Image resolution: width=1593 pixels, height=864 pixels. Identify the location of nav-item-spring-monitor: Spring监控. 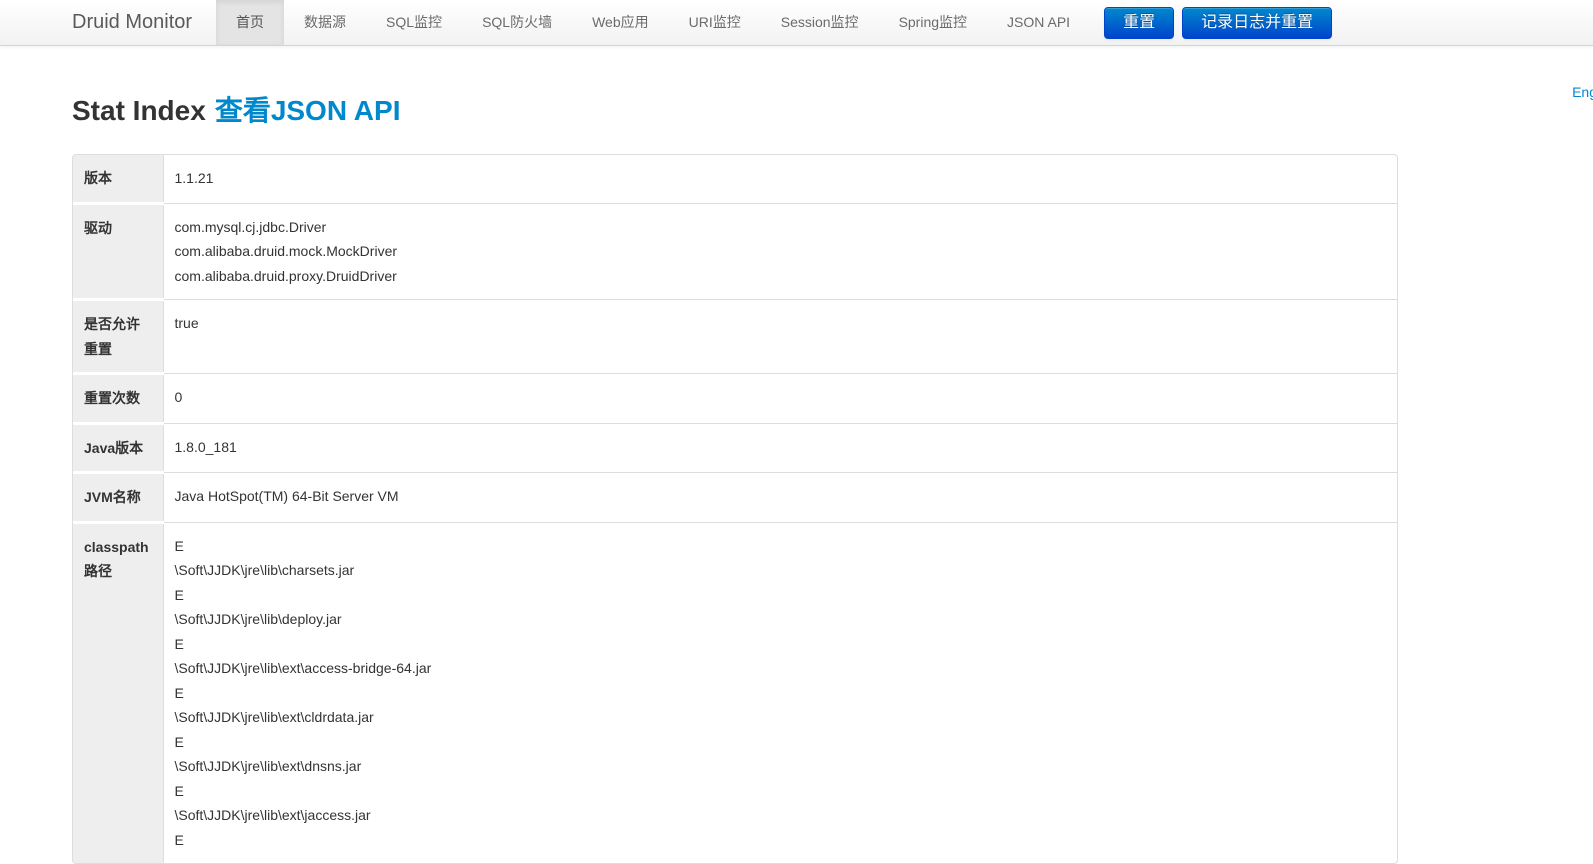
(933, 22).